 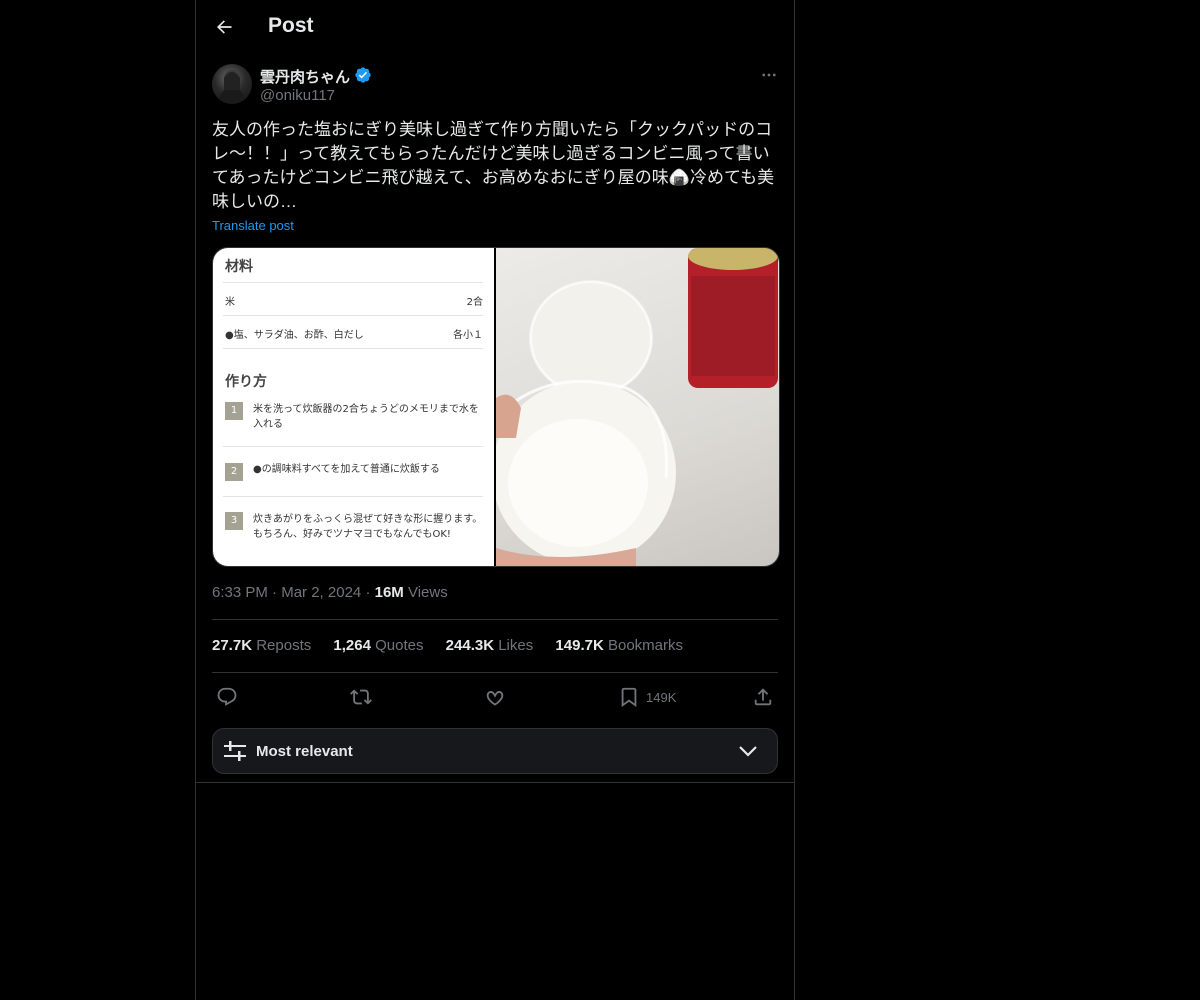 I want to click on bookmarks-count: 149.7K, so click(x=579, y=645).